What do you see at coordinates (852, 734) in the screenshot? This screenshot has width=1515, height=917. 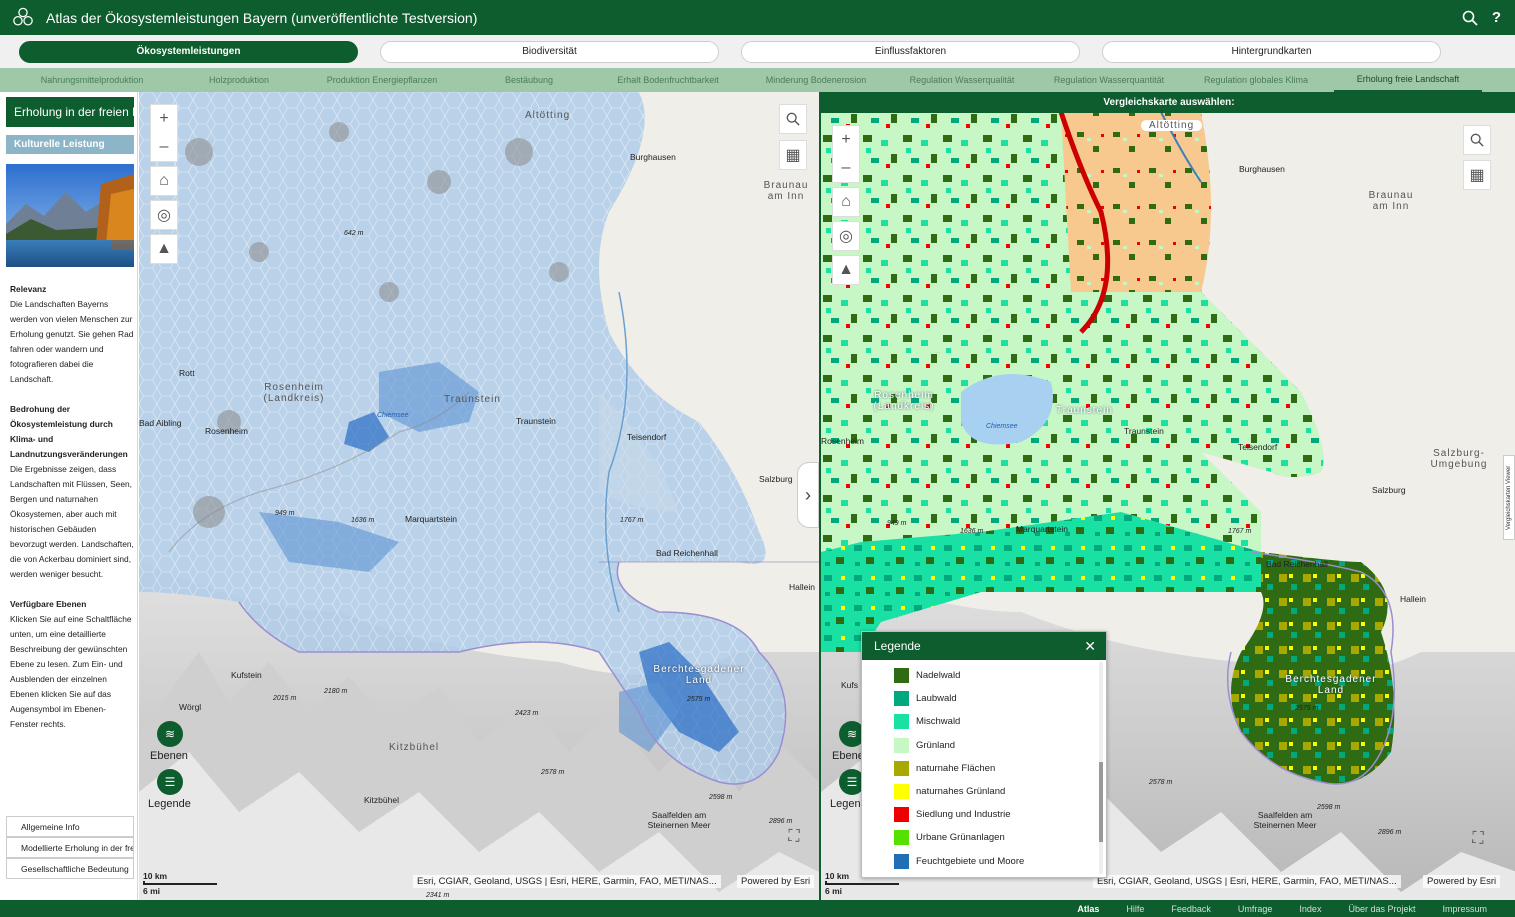 I see `r-layers-icon: ≋` at bounding box center [852, 734].